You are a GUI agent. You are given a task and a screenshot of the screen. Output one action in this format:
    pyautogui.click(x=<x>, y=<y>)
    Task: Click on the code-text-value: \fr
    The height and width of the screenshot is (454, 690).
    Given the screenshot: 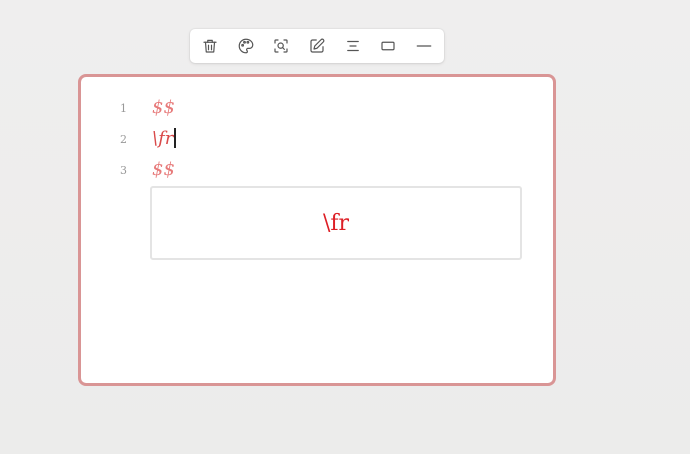 What is the action you would take?
    pyautogui.click(x=163, y=138)
    